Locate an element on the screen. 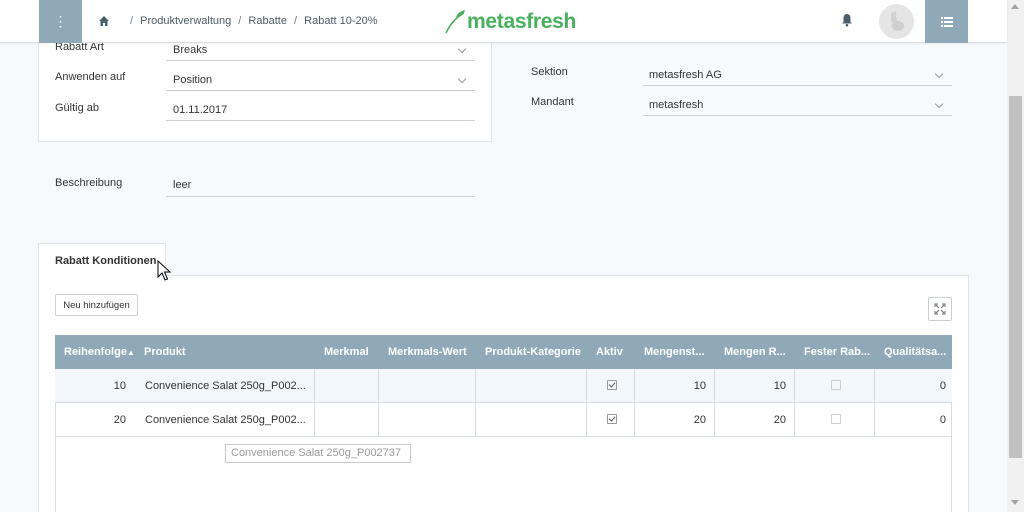 The width and height of the screenshot is (1024, 512). gueltig-ab-field: 01.11.2017 is located at coordinates (200, 110).